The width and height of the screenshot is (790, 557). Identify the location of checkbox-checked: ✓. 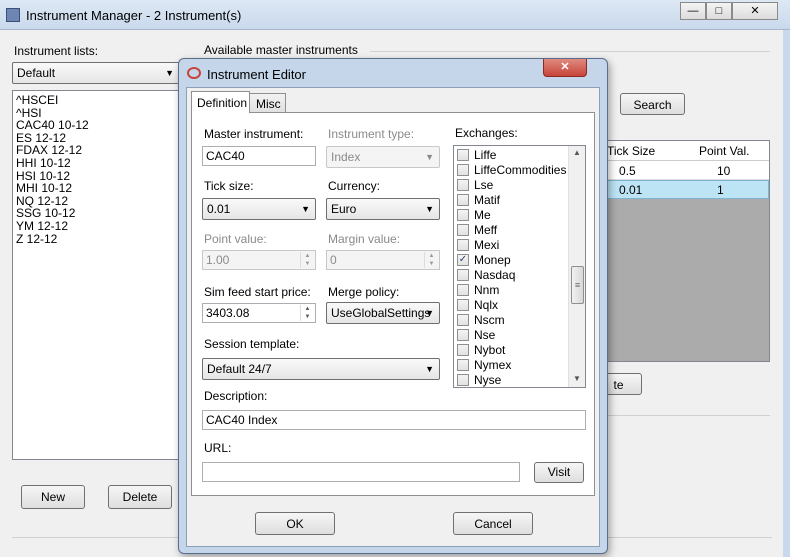
(463, 260).